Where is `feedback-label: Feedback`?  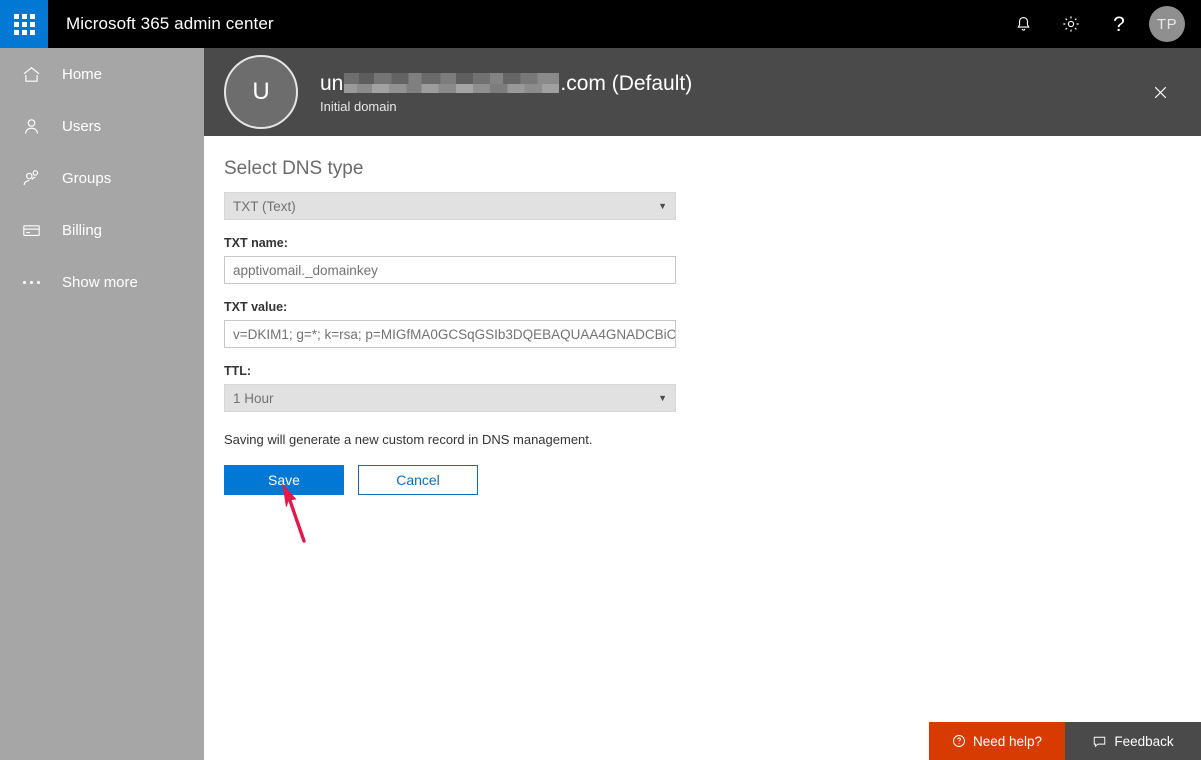
feedback-label: Feedback is located at coordinates (1144, 741).